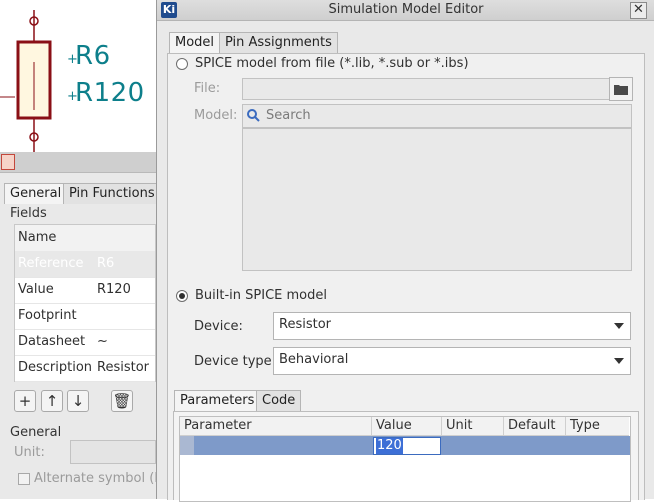 The image size is (654, 502). I want to click on device-type-label: Device type:, so click(235, 361).